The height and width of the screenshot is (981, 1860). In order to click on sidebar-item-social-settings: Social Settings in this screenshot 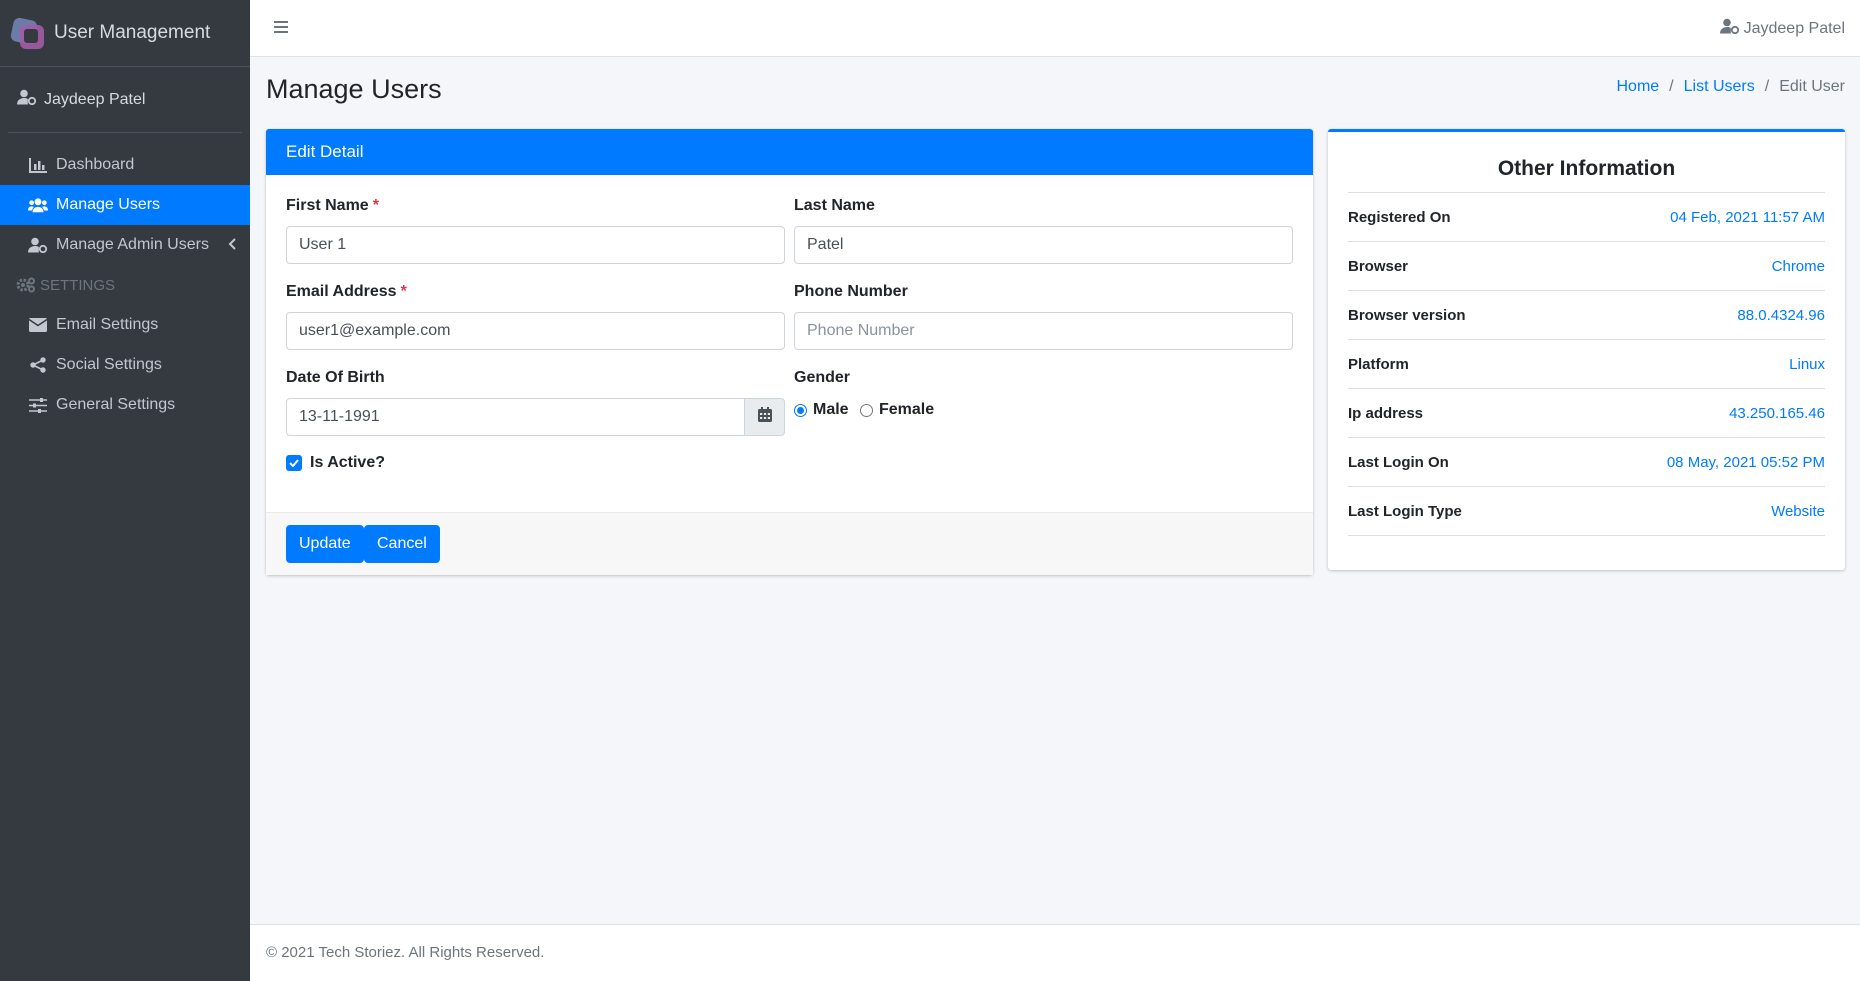, I will do `click(125, 365)`.